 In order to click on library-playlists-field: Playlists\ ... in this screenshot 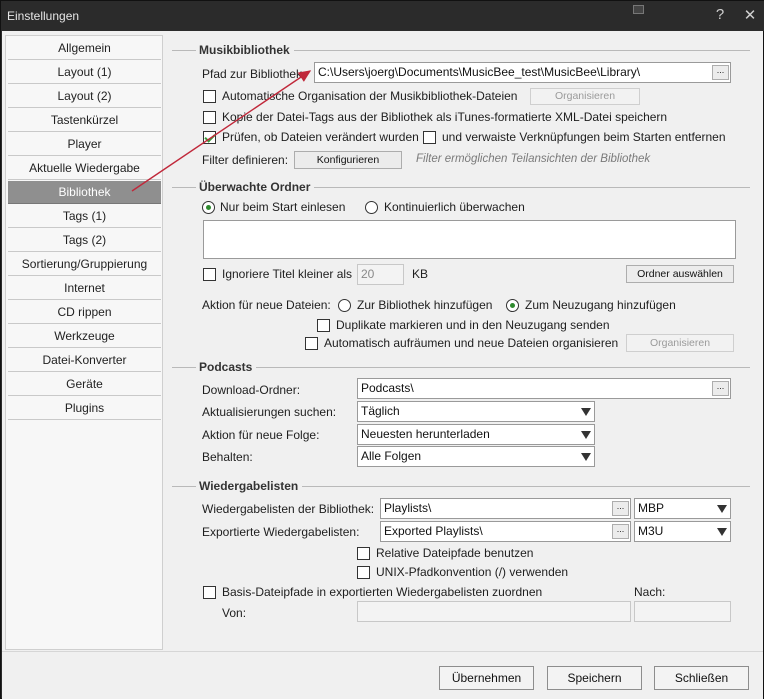, I will do `click(505, 508)`.